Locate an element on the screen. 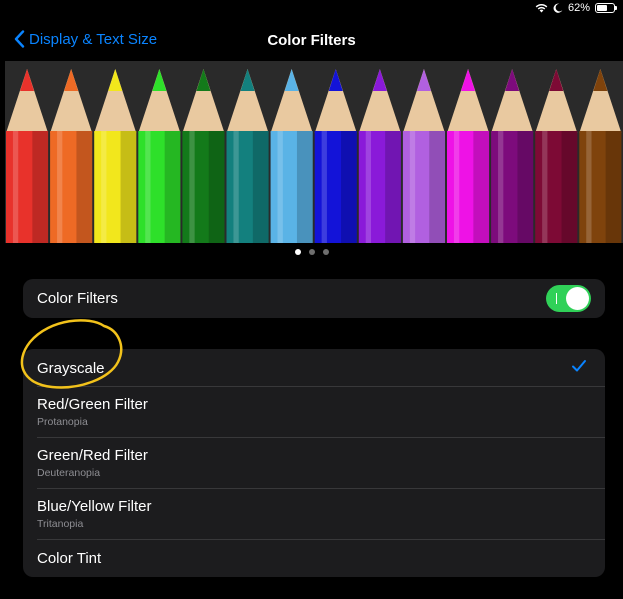 The height and width of the screenshot is (599, 623). color-filters-toggle-label: Color Filters is located at coordinates (77, 298).